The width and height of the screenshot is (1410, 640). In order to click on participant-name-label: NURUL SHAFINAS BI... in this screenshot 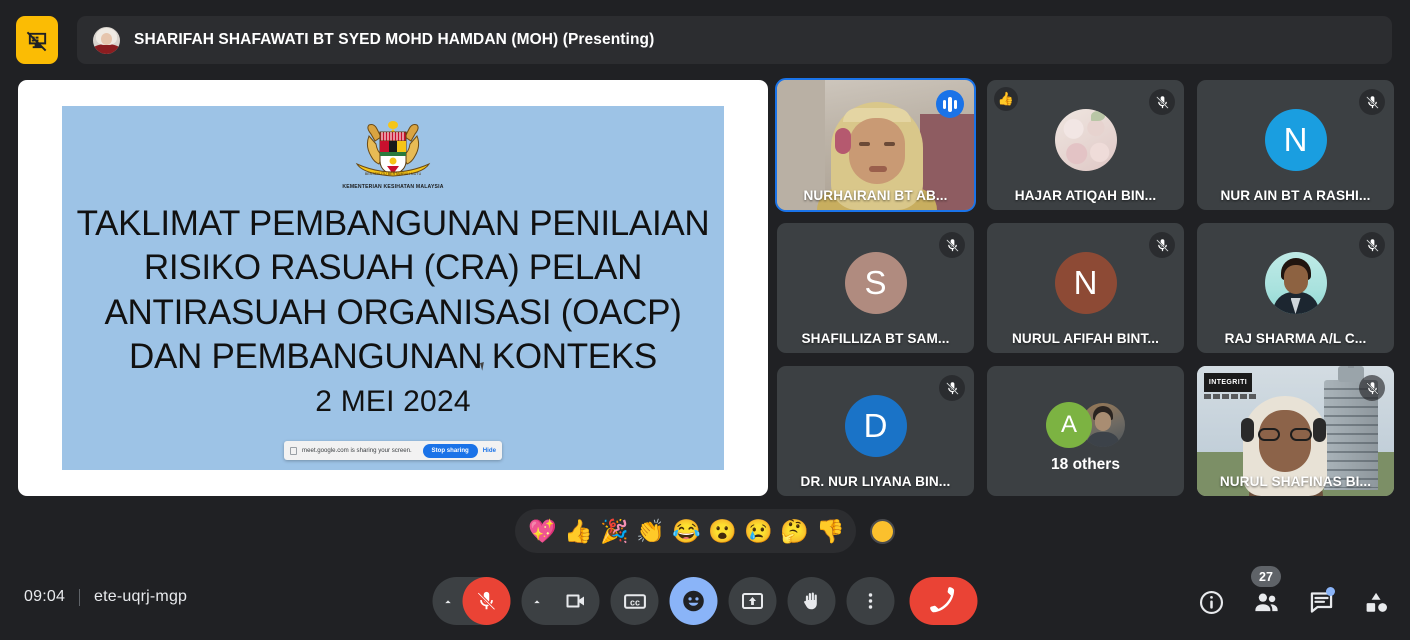, I will do `click(1295, 481)`.